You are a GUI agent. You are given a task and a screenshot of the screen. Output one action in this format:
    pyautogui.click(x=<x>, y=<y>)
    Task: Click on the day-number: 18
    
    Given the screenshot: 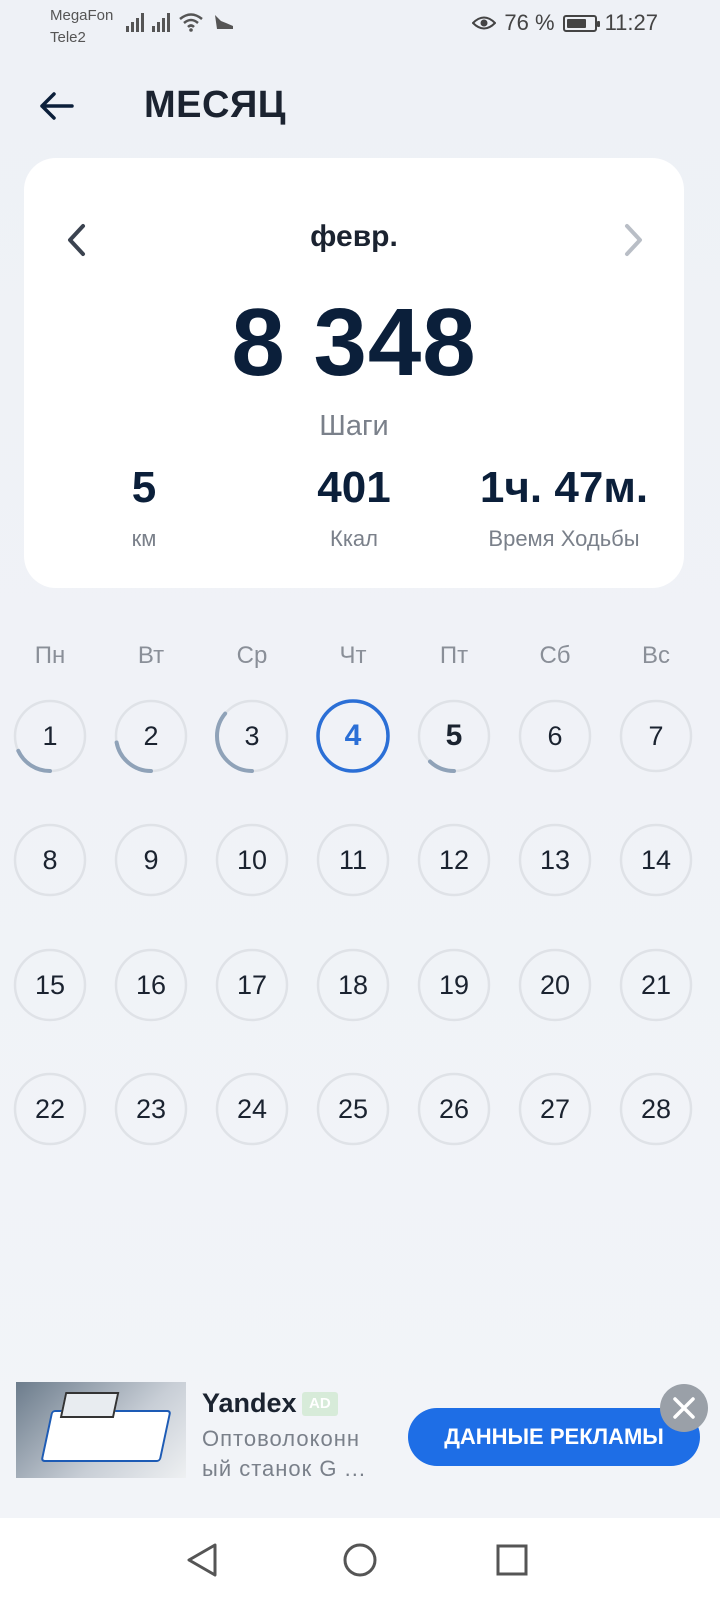 What is the action you would take?
    pyautogui.click(x=353, y=985)
    